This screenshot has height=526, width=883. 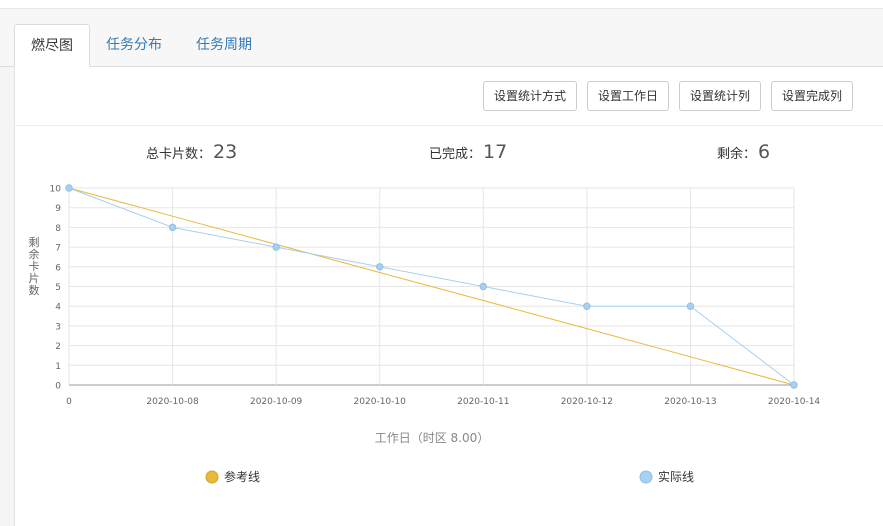 What do you see at coordinates (628, 96) in the screenshot?
I see `set-workdays-button: 设置工作日` at bounding box center [628, 96].